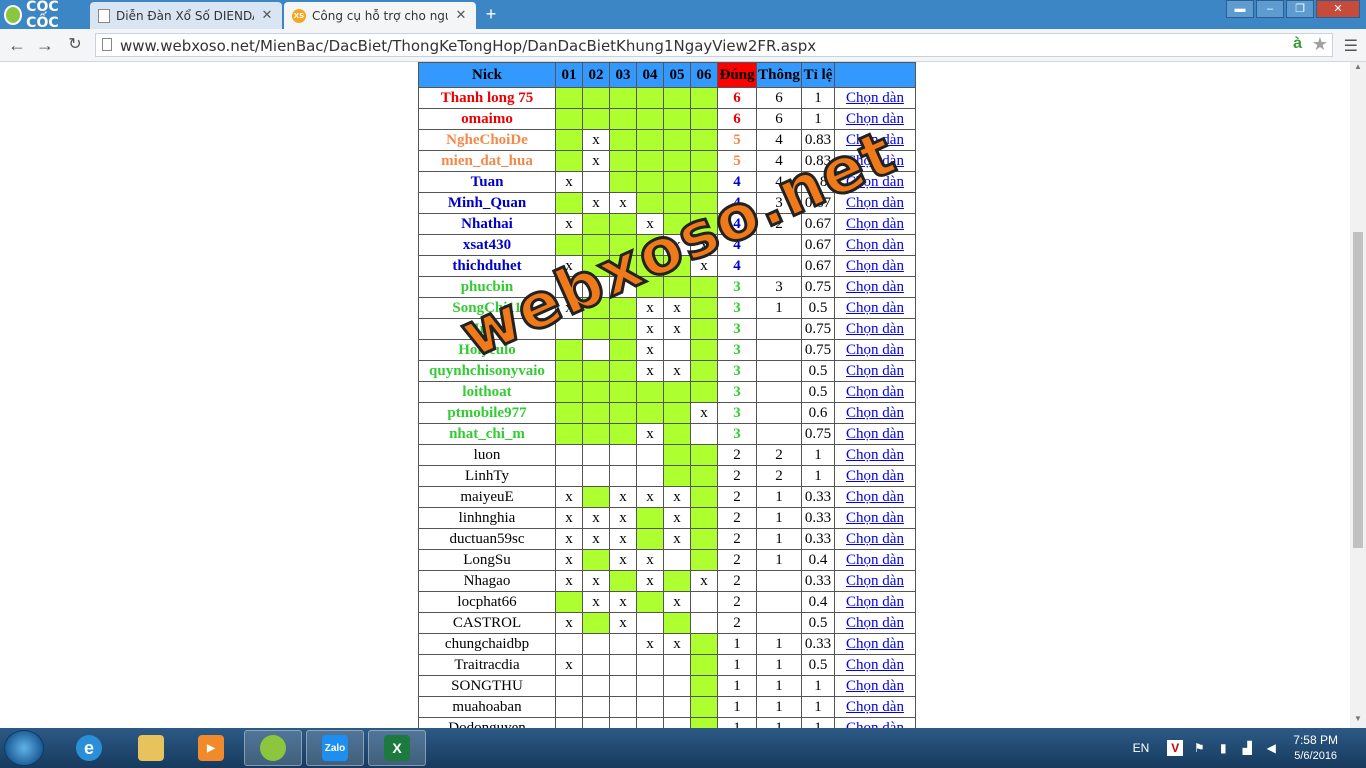  I want to click on battery-icon: ▮, so click(1223, 748).